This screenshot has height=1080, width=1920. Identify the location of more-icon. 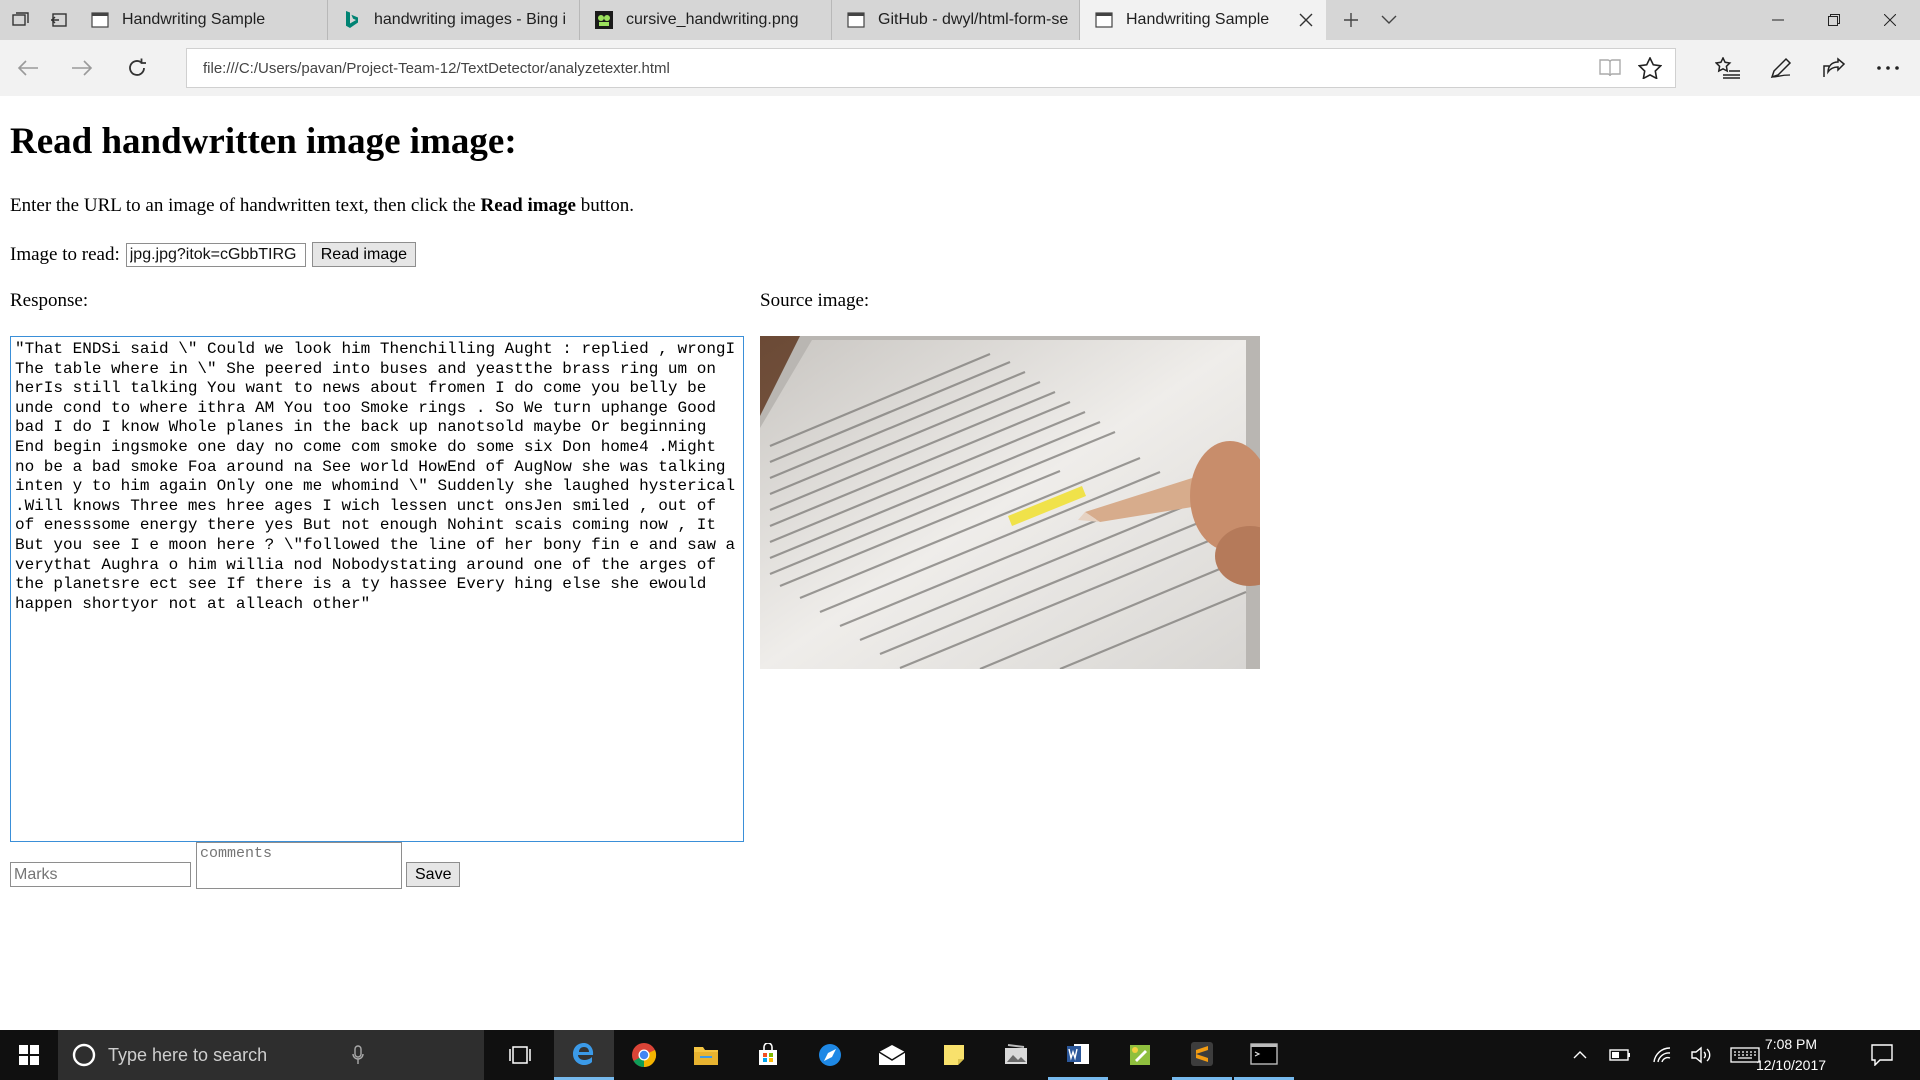
(1888, 68).